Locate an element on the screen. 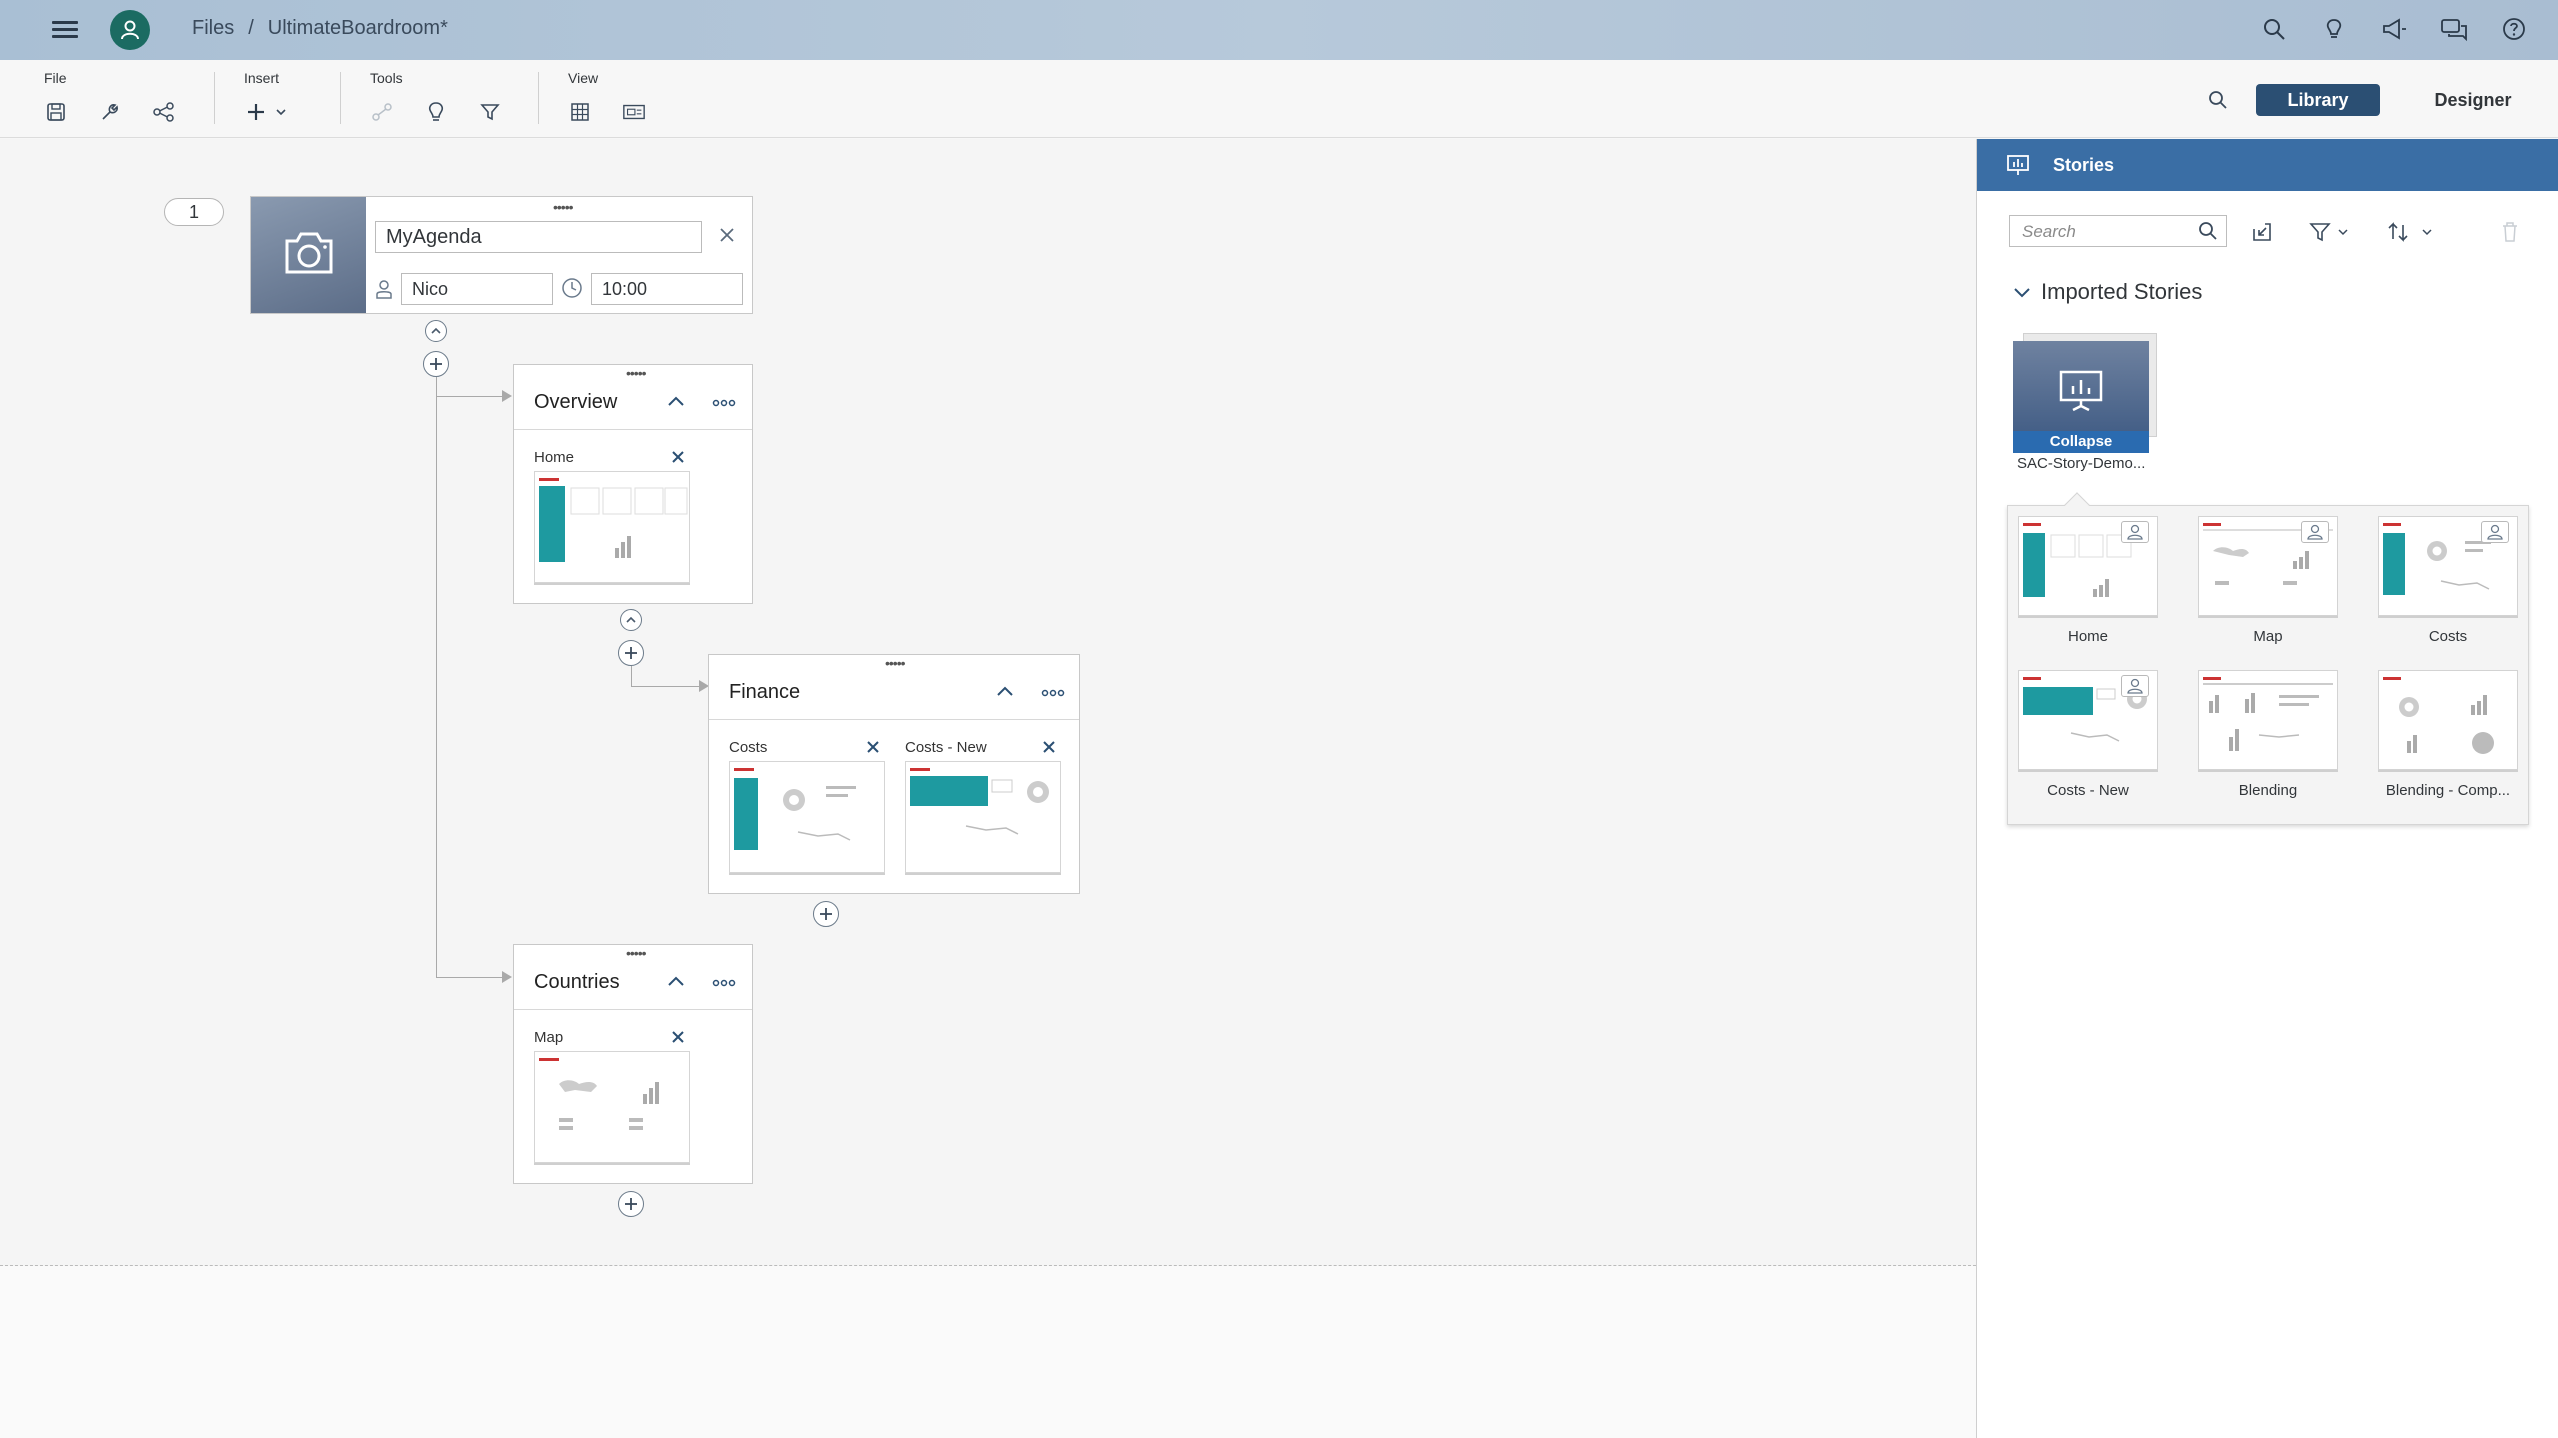  agenda-card-overview: ••••• Overview Home is located at coordinates (633, 484).